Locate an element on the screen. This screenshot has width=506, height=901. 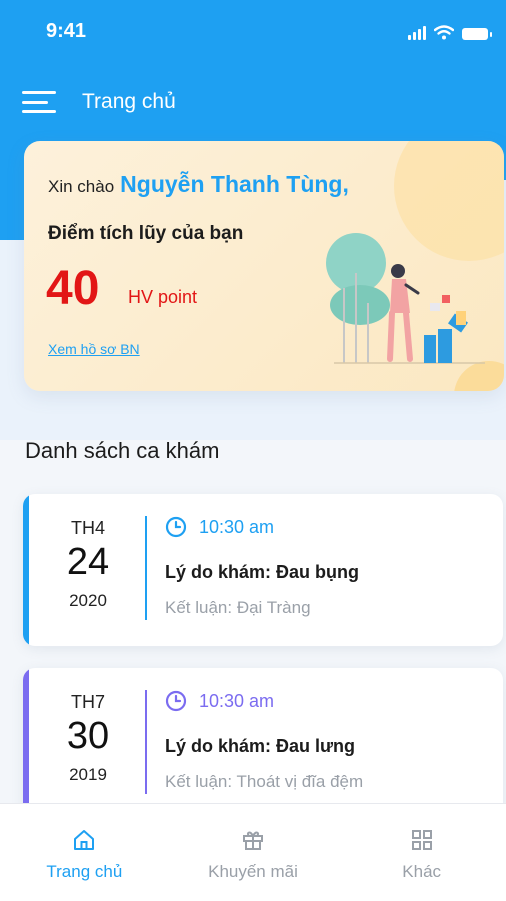
visit-conclusion: Kết luận: Đại Tràng is located at coordinates (238, 607).